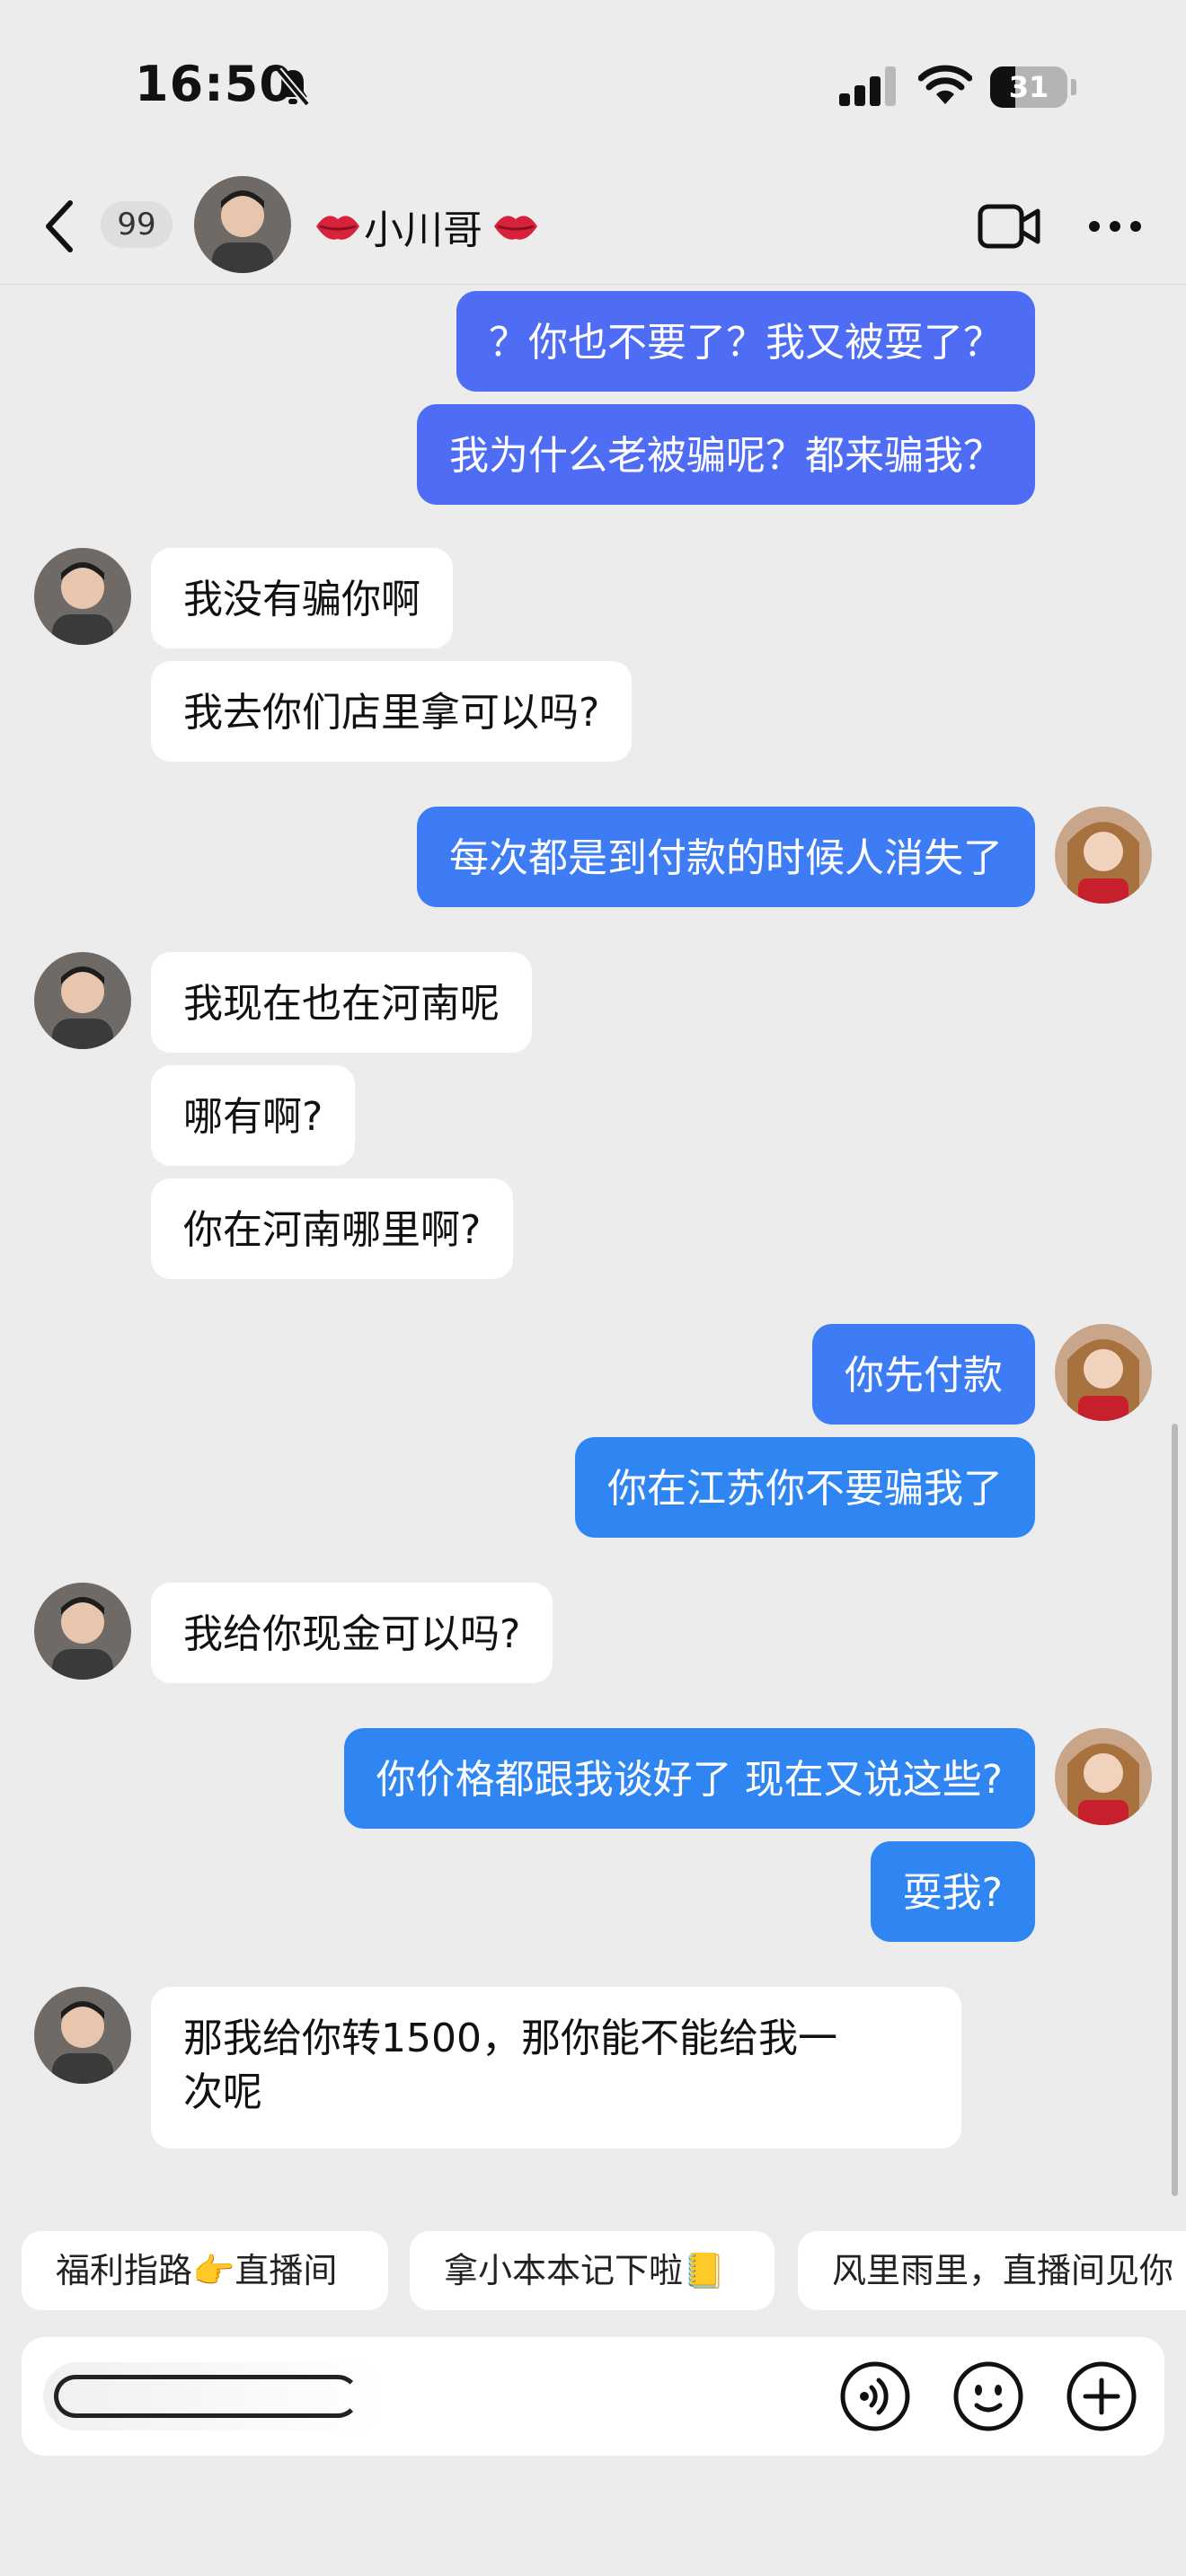 The width and height of the screenshot is (1186, 2576). What do you see at coordinates (945, 84) in the screenshot?
I see `wifi-icon` at bounding box center [945, 84].